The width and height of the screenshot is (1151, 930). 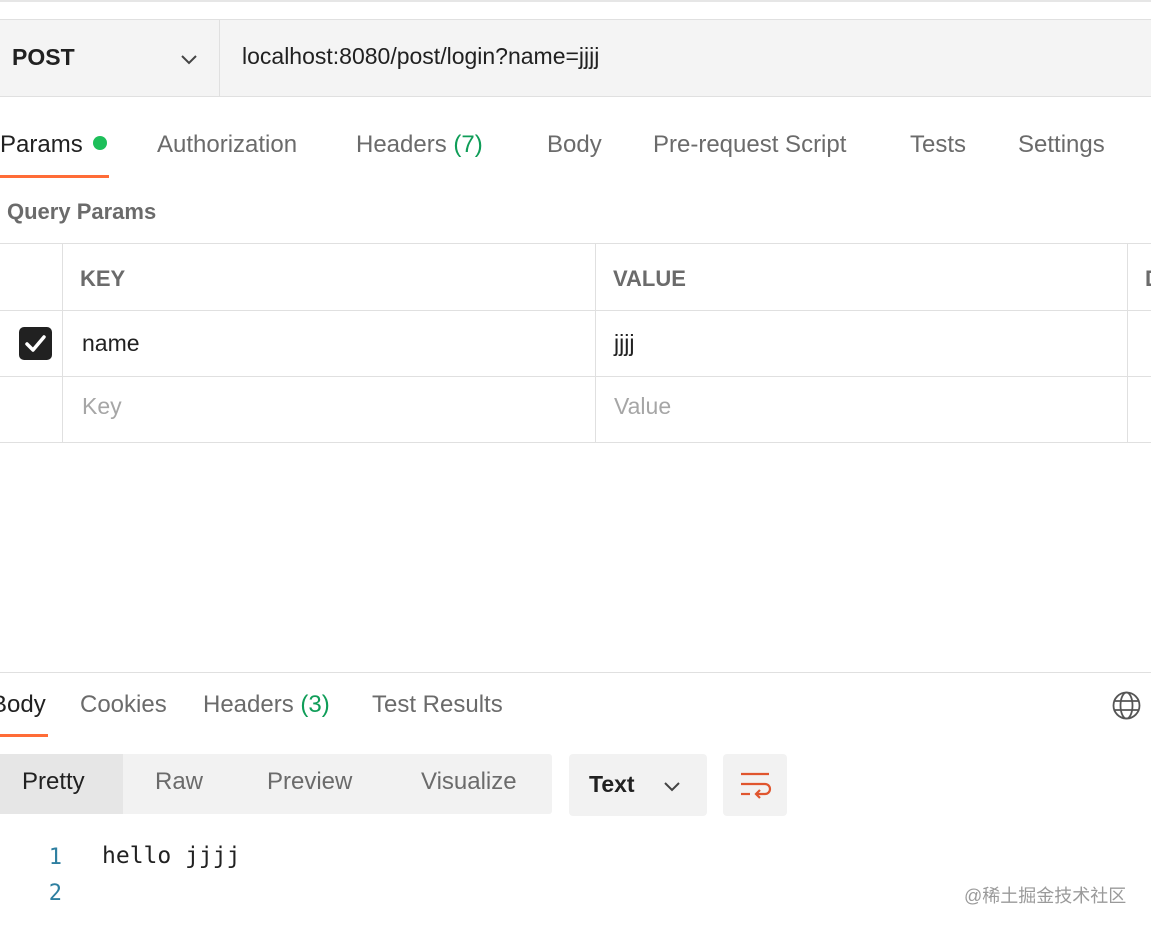 I want to click on new-value-input: Value, so click(x=642, y=406).